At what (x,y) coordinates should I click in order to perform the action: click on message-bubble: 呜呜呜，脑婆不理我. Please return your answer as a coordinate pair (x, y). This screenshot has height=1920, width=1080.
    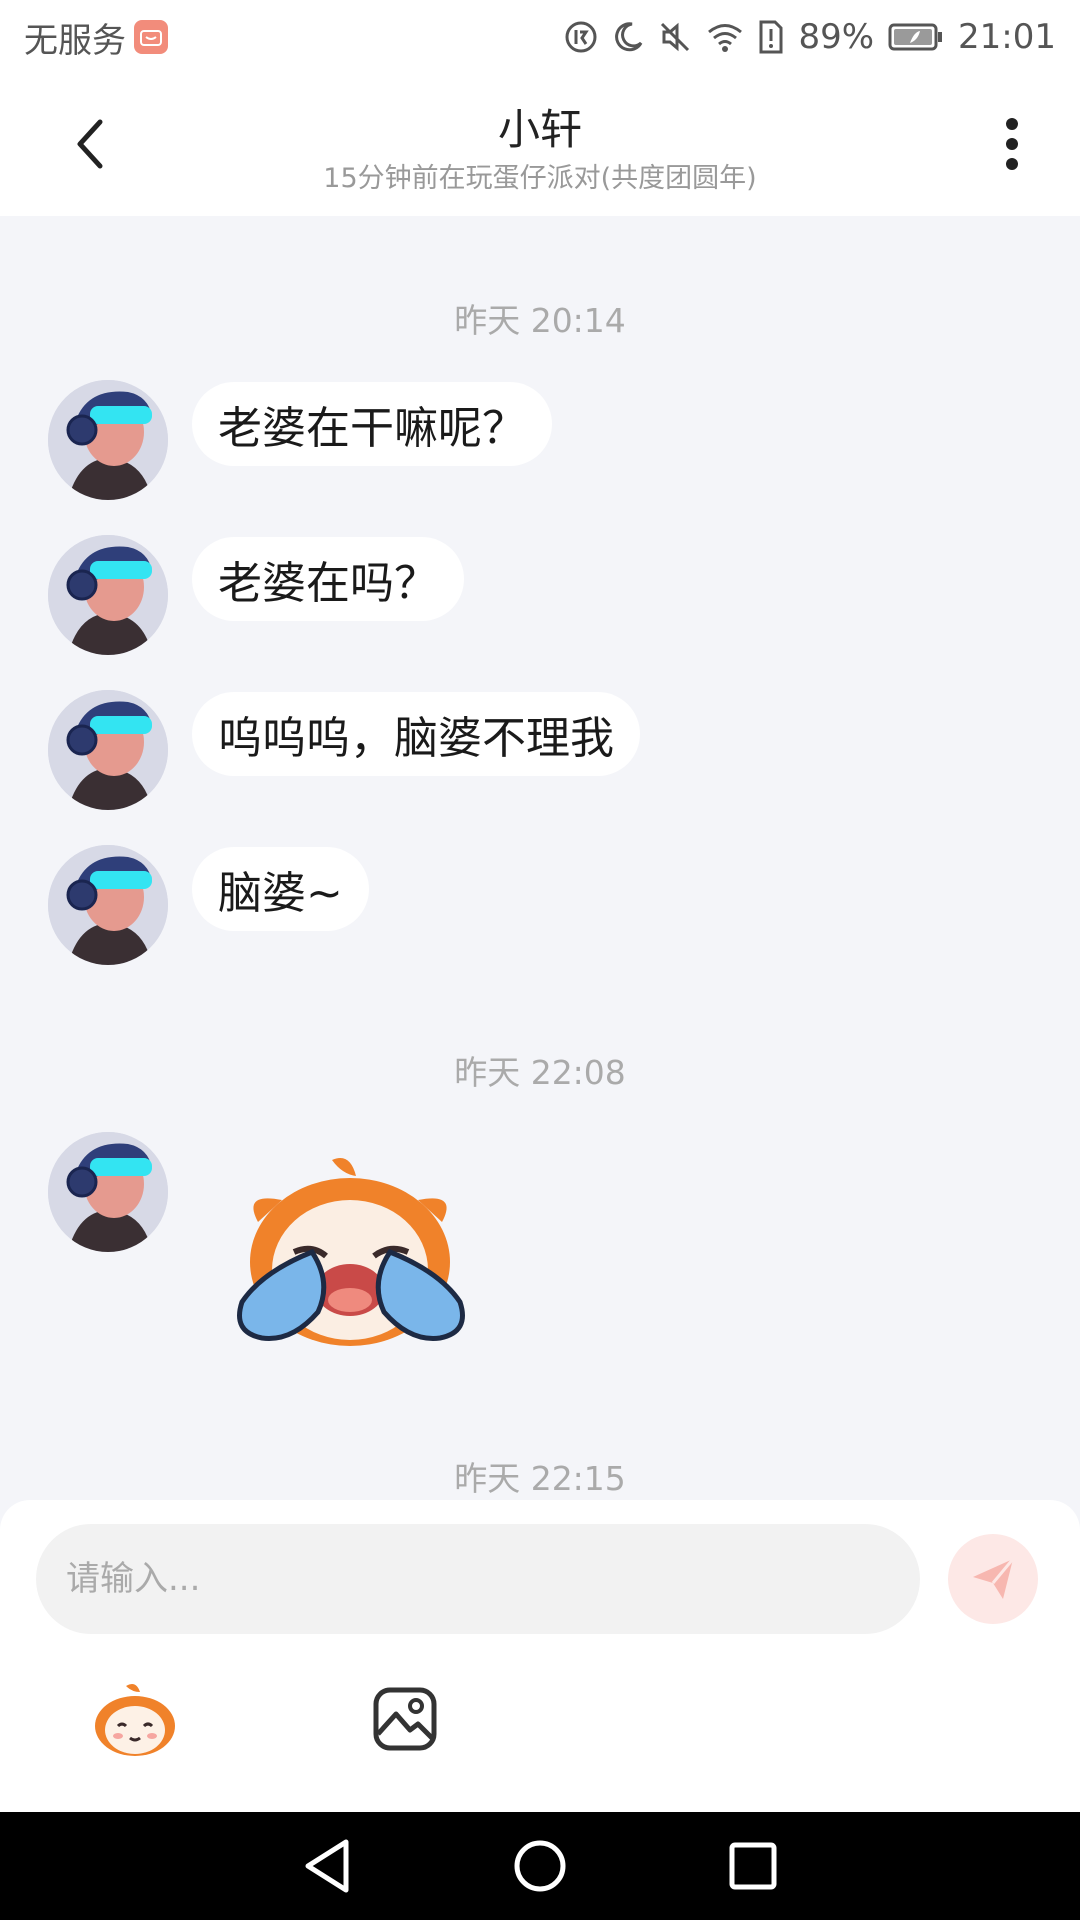
    Looking at the image, I should click on (416, 734).